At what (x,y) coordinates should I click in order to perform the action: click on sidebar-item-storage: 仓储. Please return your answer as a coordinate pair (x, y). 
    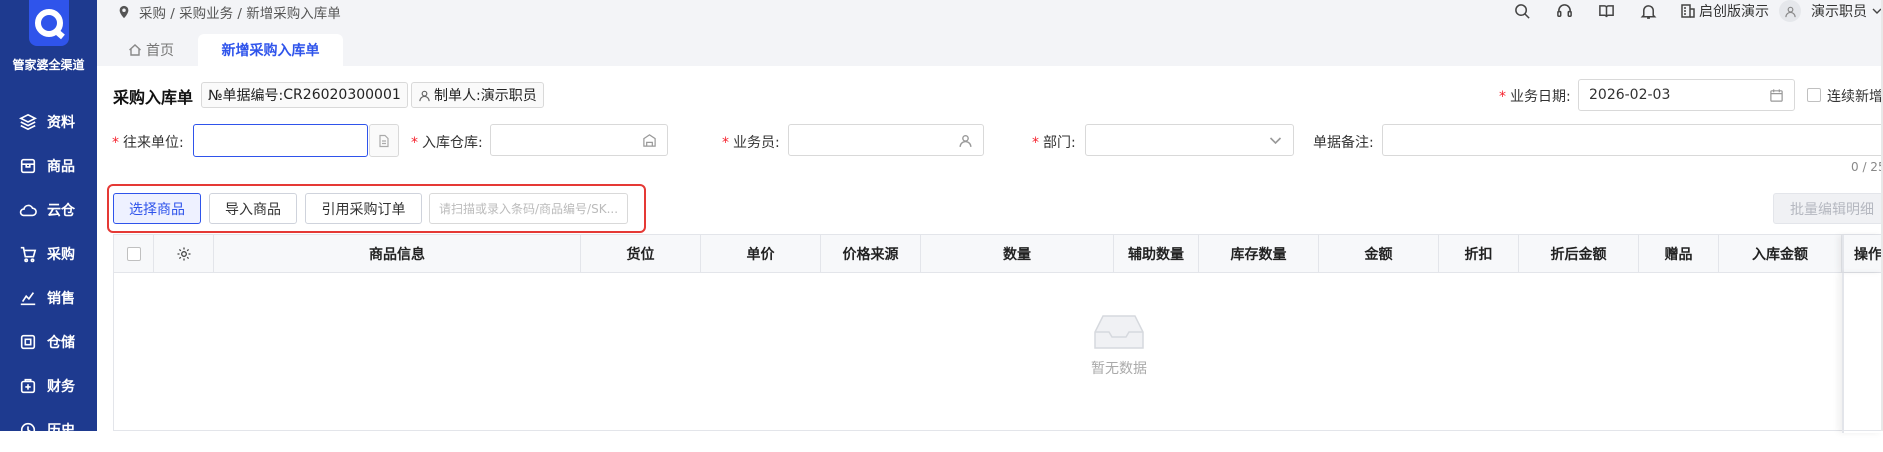
    Looking at the image, I should click on (48, 342).